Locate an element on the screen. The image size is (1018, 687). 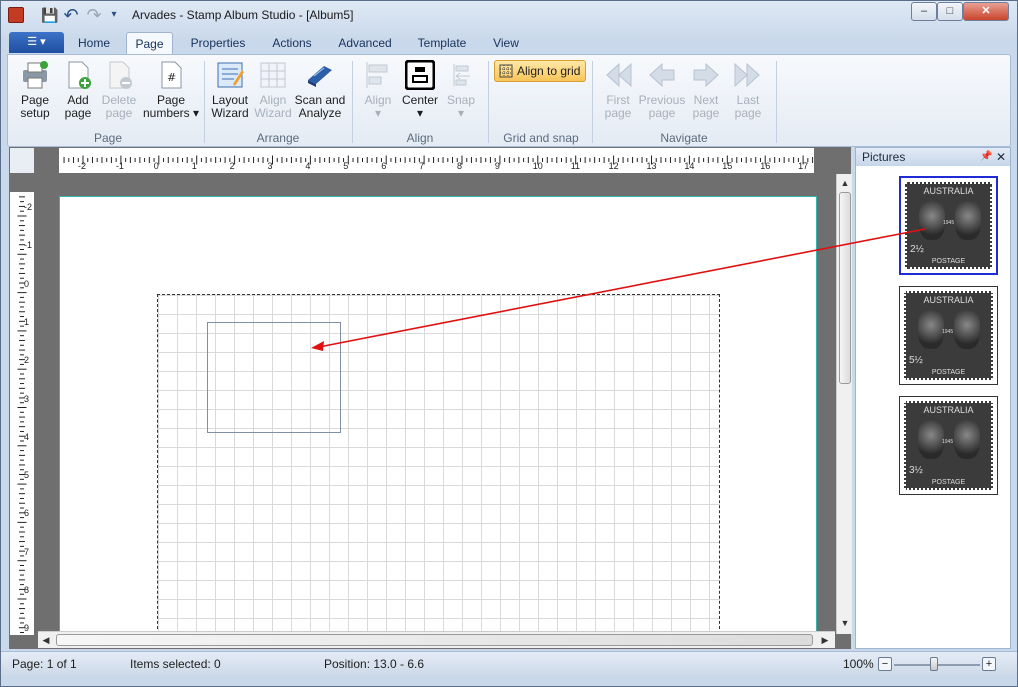
status-items-selected: Items selected: 0 is located at coordinates (175, 664).